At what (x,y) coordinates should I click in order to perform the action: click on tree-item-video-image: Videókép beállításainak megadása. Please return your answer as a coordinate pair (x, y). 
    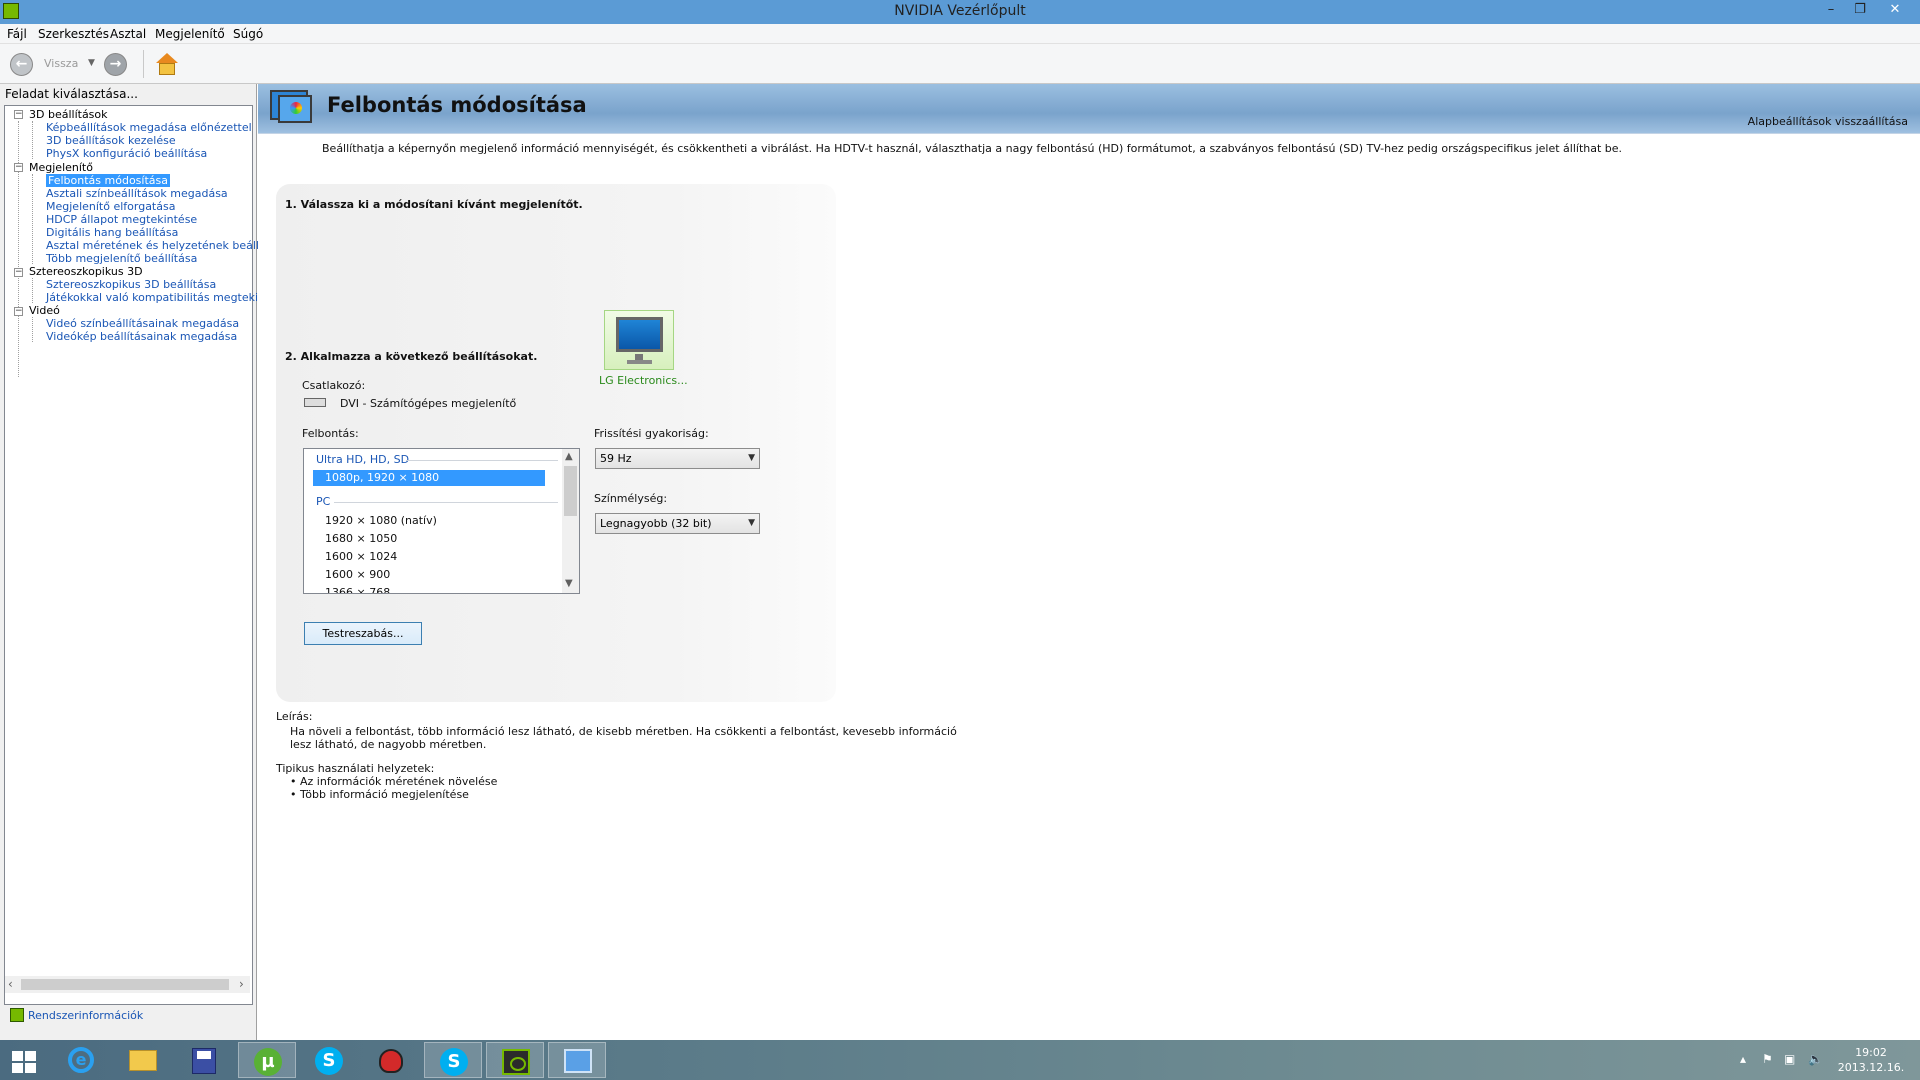
    Looking at the image, I should click on (141, 336).